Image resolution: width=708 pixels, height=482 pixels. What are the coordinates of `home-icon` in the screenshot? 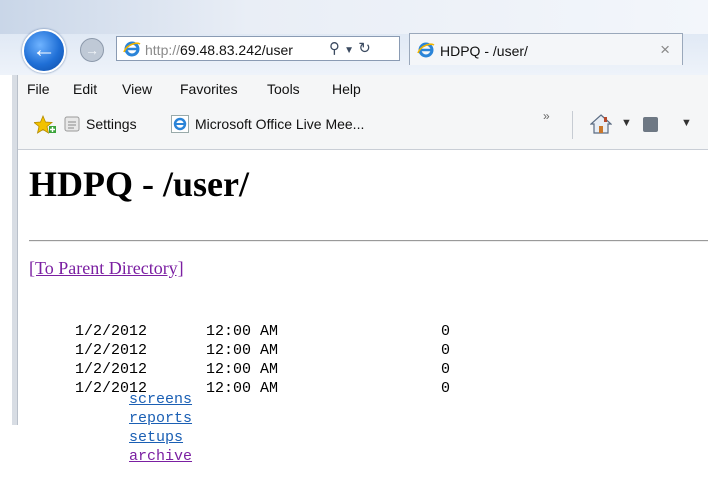 It's located at (601, 124).